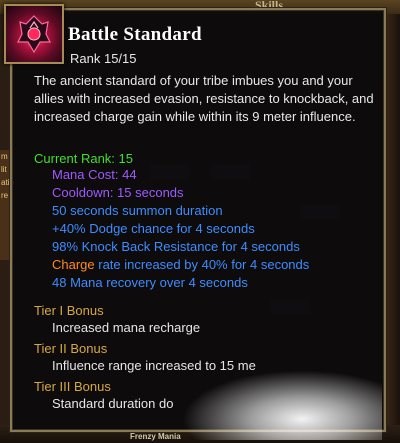 This screenshot has height=443, width=400. Describe the element at coordinates (137, 210) in the screenshot. I see `effect-line: 50 seconds summon duration` at that location.